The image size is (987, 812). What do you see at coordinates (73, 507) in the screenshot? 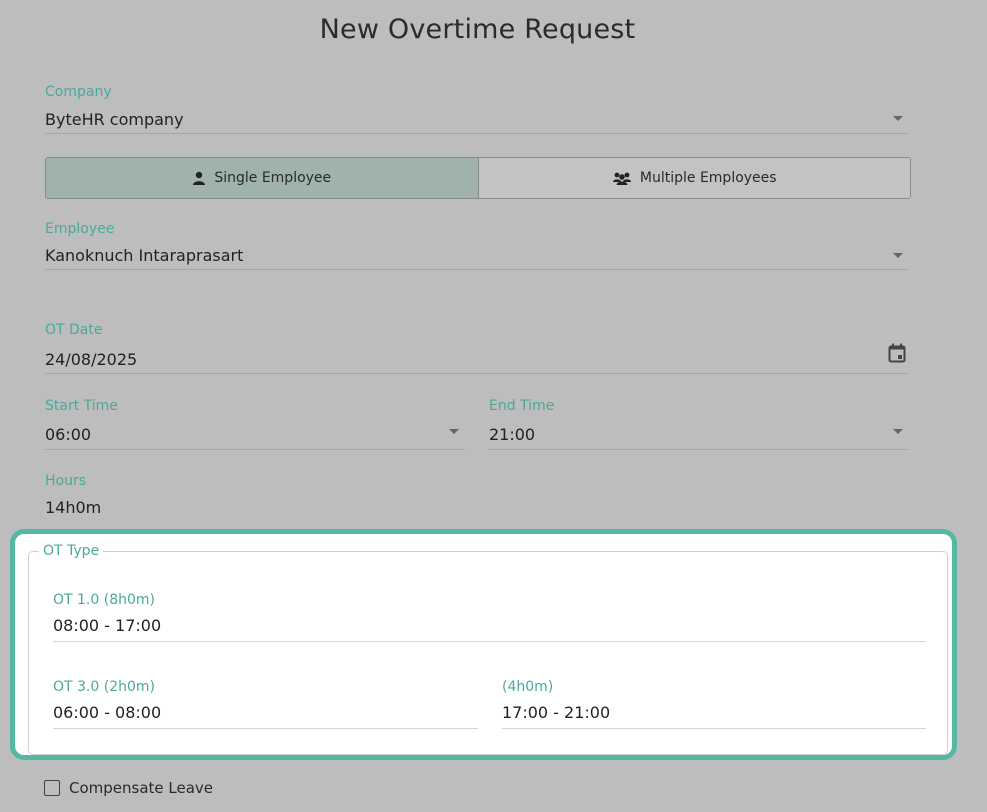
I see `hours-value: 14h0m` at bounding box center [73, 507].